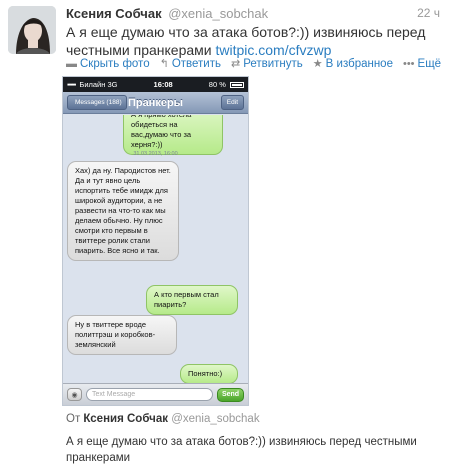 The image size is (450, 466). What do you see at coordinates (232, 102) in the screenshot?
I see `edit-button: Edit` at bounding box center [232, 102].